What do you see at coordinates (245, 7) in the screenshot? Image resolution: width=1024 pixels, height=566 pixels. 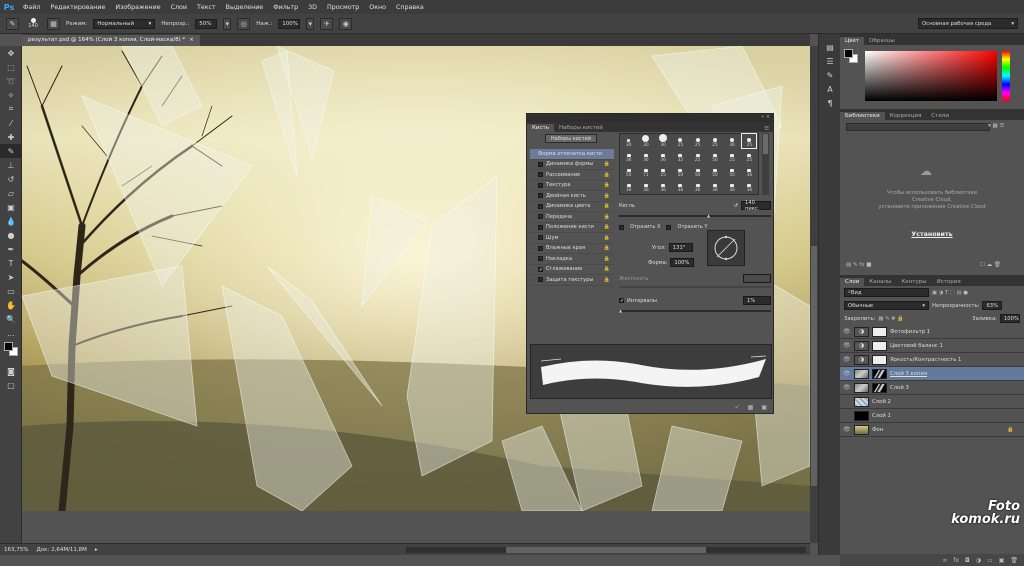 I see `menu-item: Выделение` at bounding box center [245, 7].